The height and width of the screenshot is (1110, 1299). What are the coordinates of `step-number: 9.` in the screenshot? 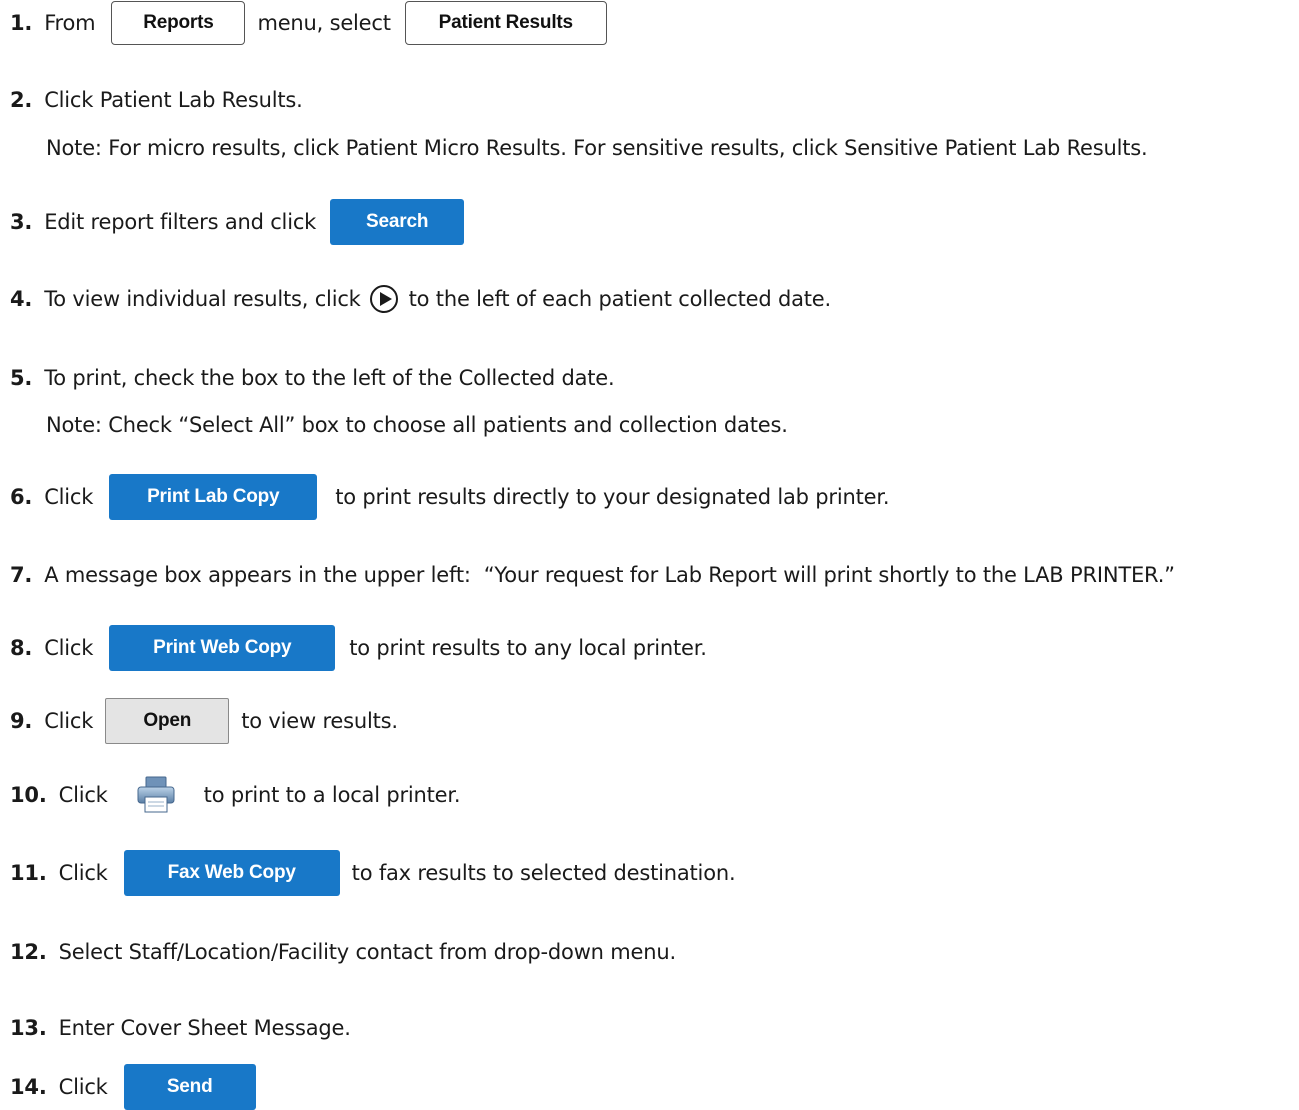 It's located at (21, 721).